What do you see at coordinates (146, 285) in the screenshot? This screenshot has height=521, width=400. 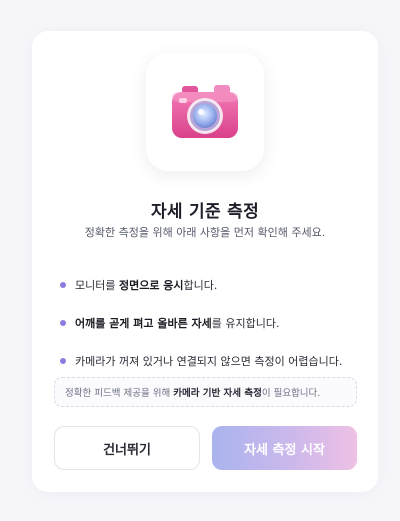 I see `tip-text: 모니터를 정면으로 응시합니다.` at bounding box center [146, 285].